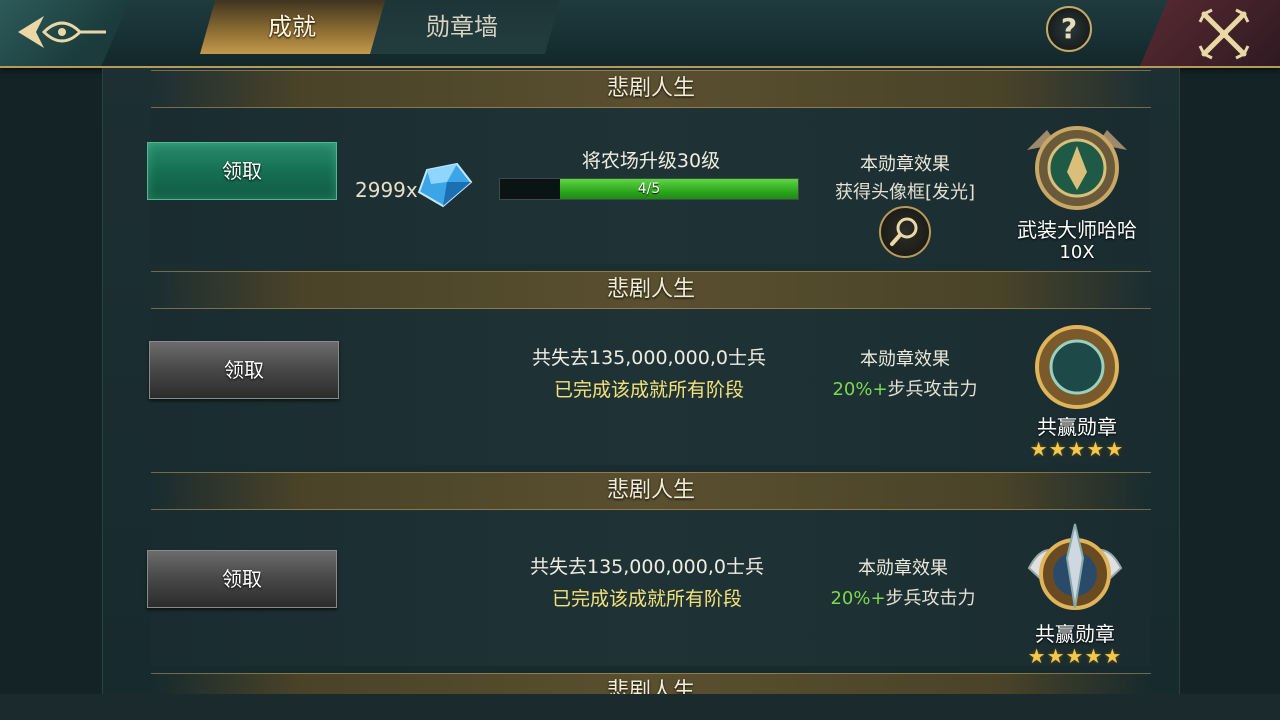 The image size is (1280, 720). I want to click on medal-name: 武装大师哈哈, so click(1077, 230).